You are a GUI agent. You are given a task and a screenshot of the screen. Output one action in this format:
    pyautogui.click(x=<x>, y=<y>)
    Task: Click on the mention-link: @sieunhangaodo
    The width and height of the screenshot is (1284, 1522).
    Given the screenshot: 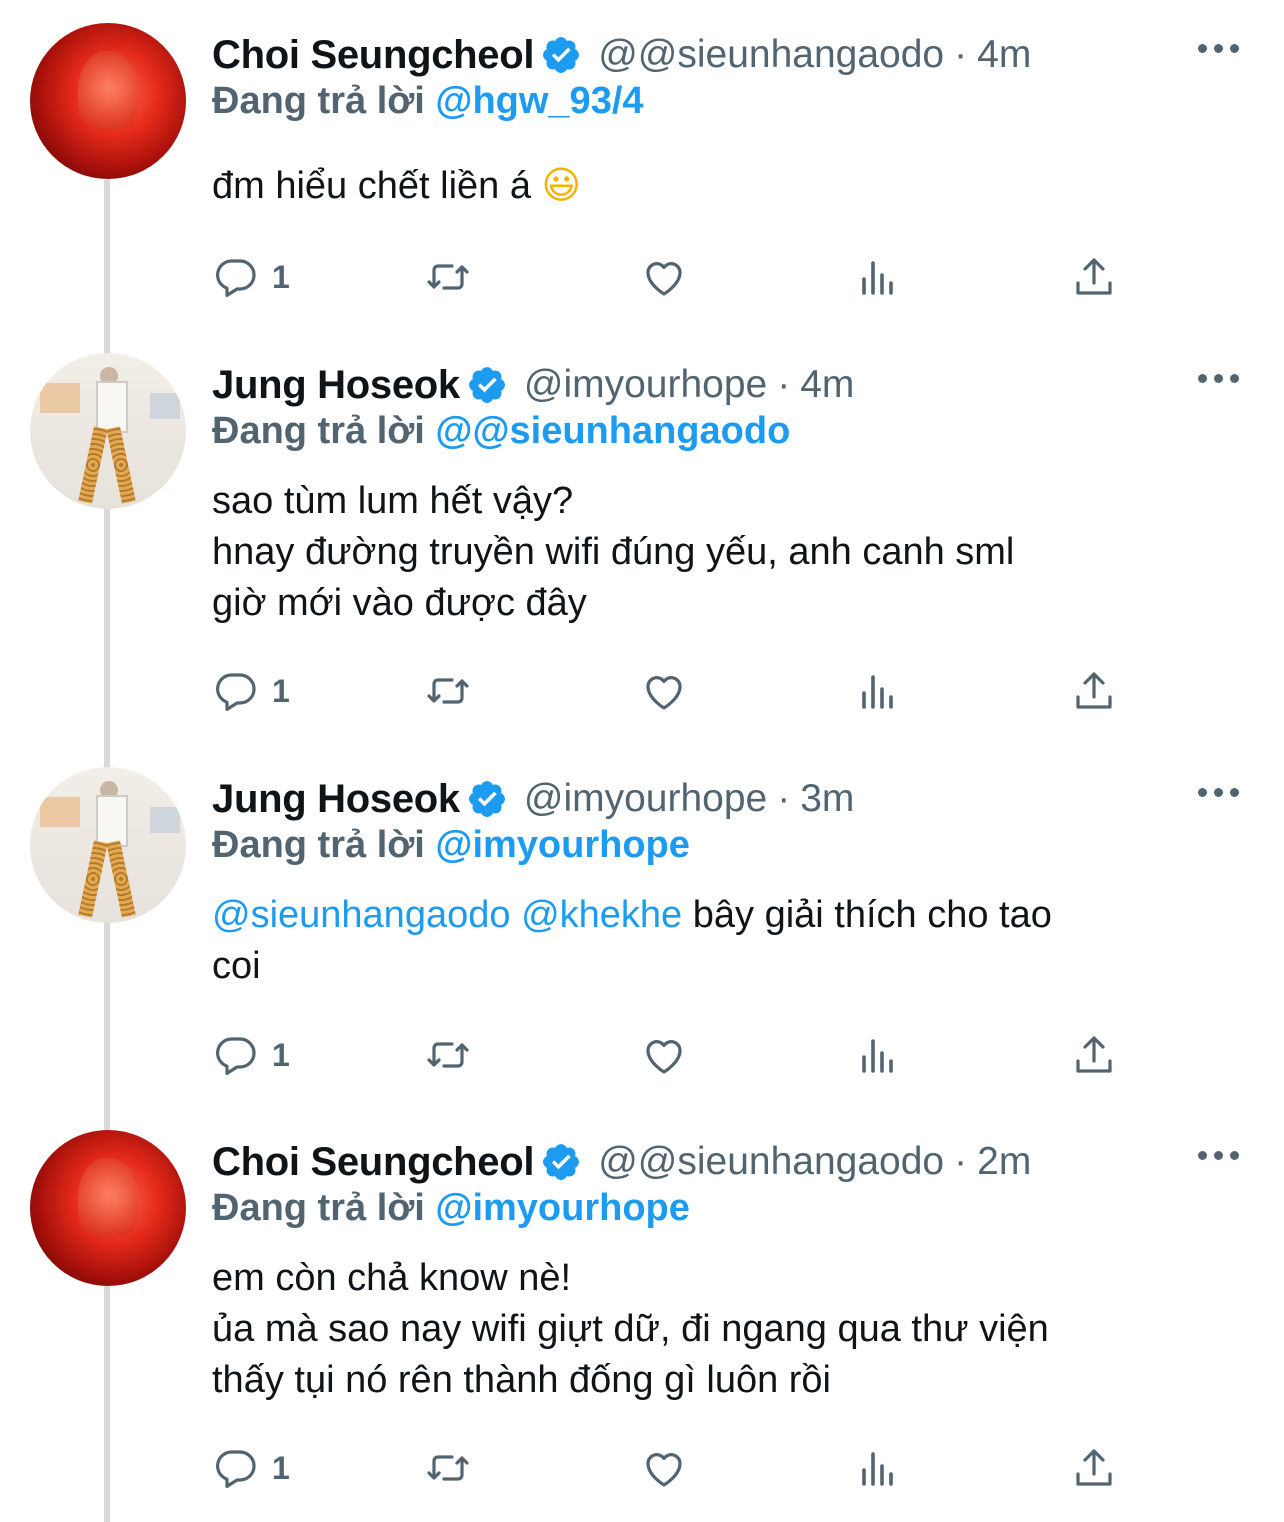 What is the action you would take?
    pyautogui.click(x=361, y=915)
    